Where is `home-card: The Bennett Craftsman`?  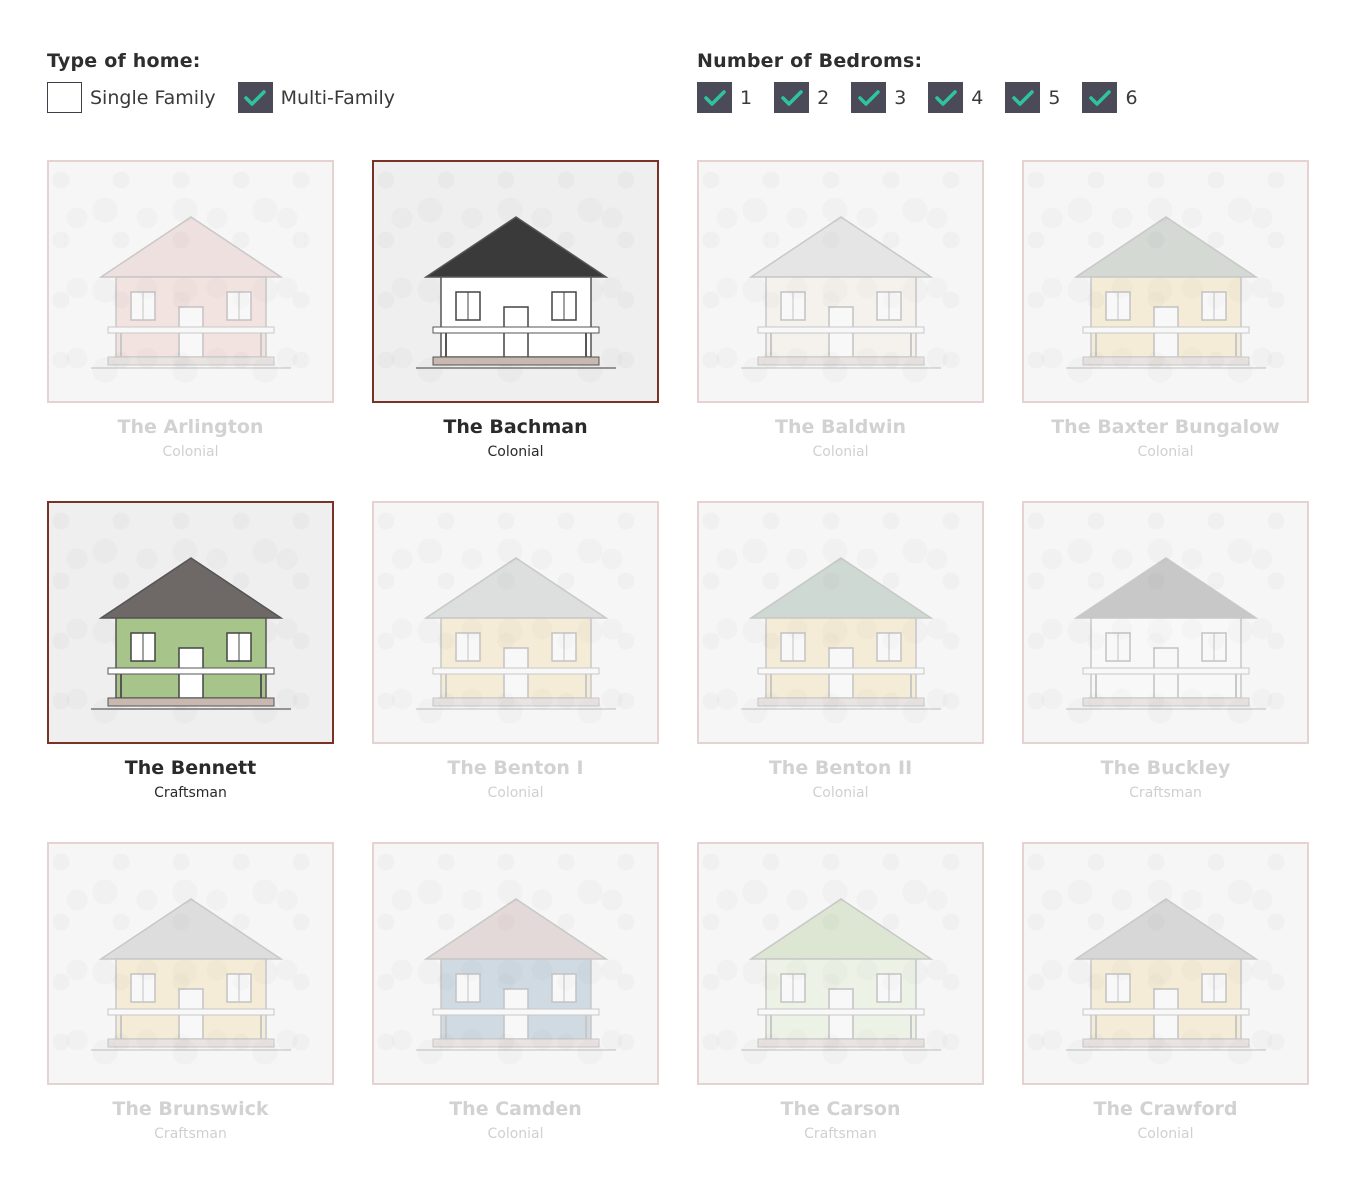 home-card: The Bennett Craftsman is located at coordinates (190, 671).